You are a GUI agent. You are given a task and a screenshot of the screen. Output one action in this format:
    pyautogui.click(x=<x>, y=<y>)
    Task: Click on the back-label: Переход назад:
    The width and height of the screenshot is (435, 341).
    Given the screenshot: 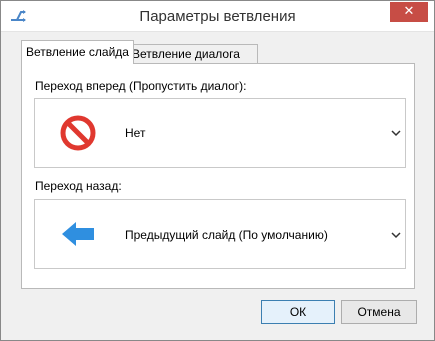 What is the action you would take?
    pyautogui.click(x=78, y=186)
    